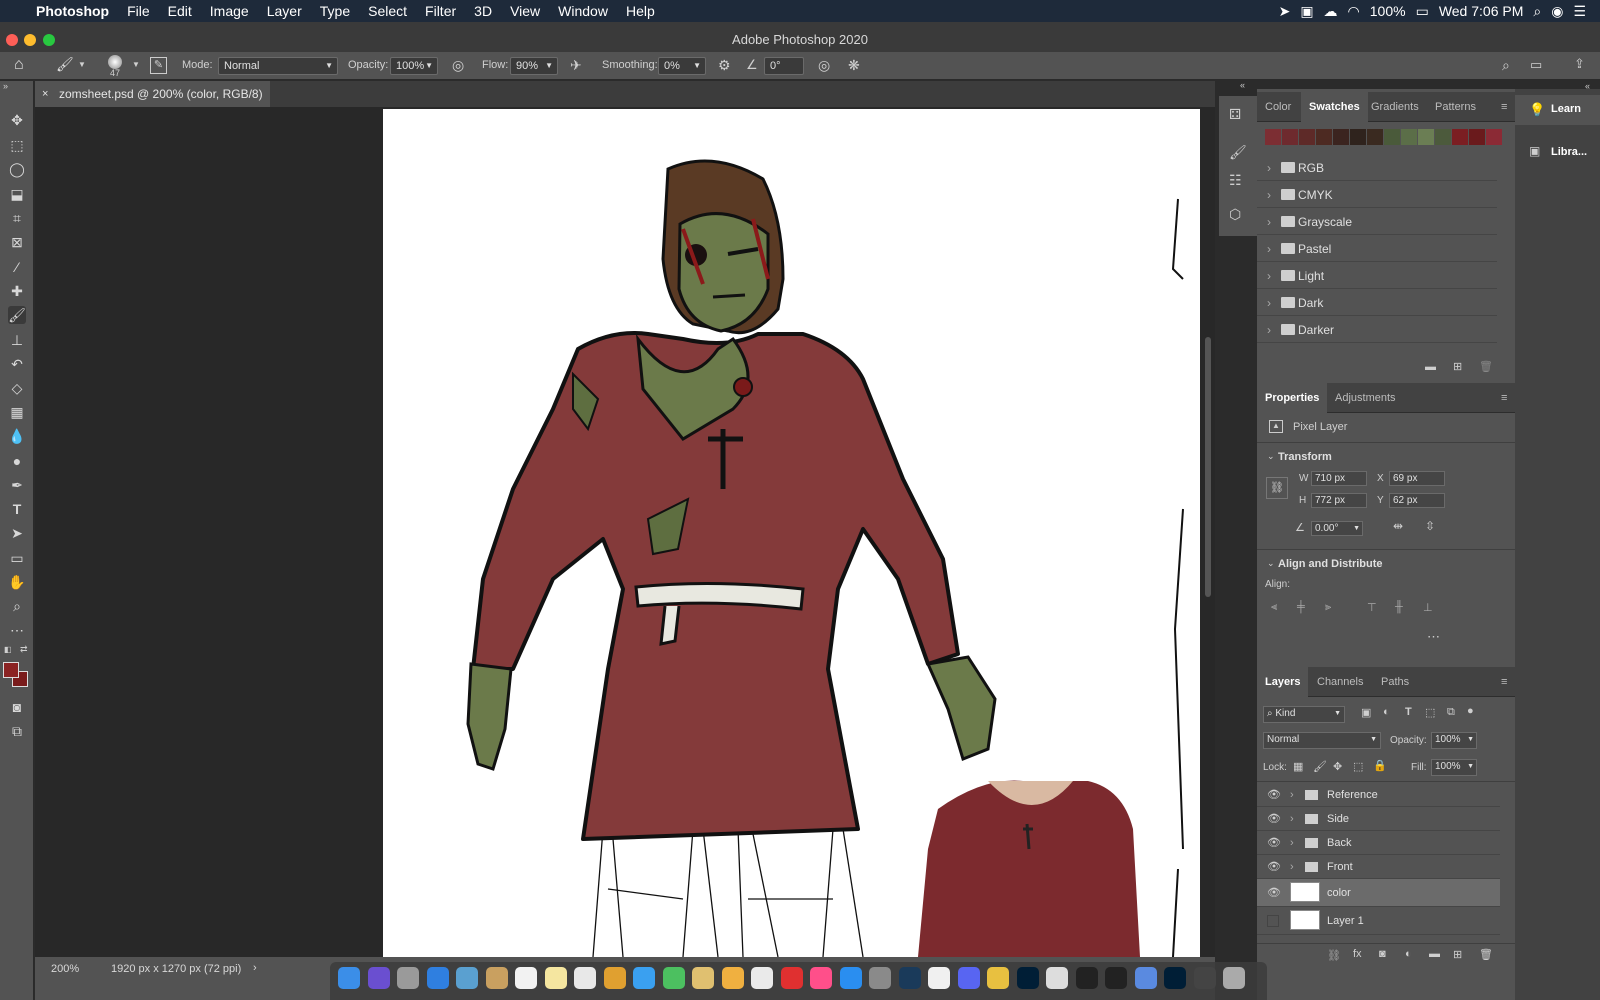 The width and height of the screenshot is (1600, 1000). Describe the element at coordinates (17, 630) in the screenshot. I see `more-tools-icon: ⋯` at that location.